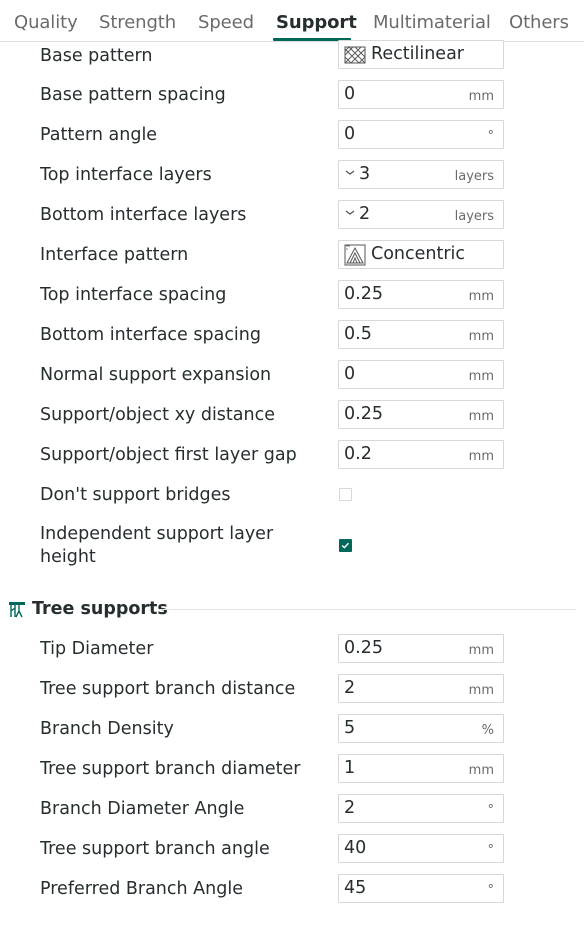 This screenshot has height=938, width=584. I want to click on setting-row-dont-support-bridges: Don't support bridges, so click(292, 495).